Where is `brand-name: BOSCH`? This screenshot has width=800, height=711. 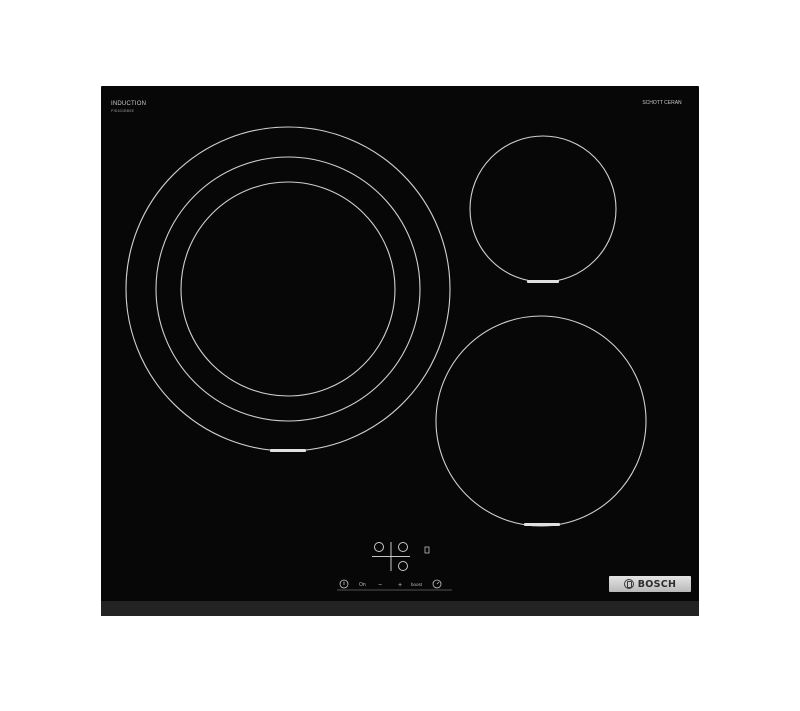
brand-name: BOSCH is located at coordinates (657, 584).